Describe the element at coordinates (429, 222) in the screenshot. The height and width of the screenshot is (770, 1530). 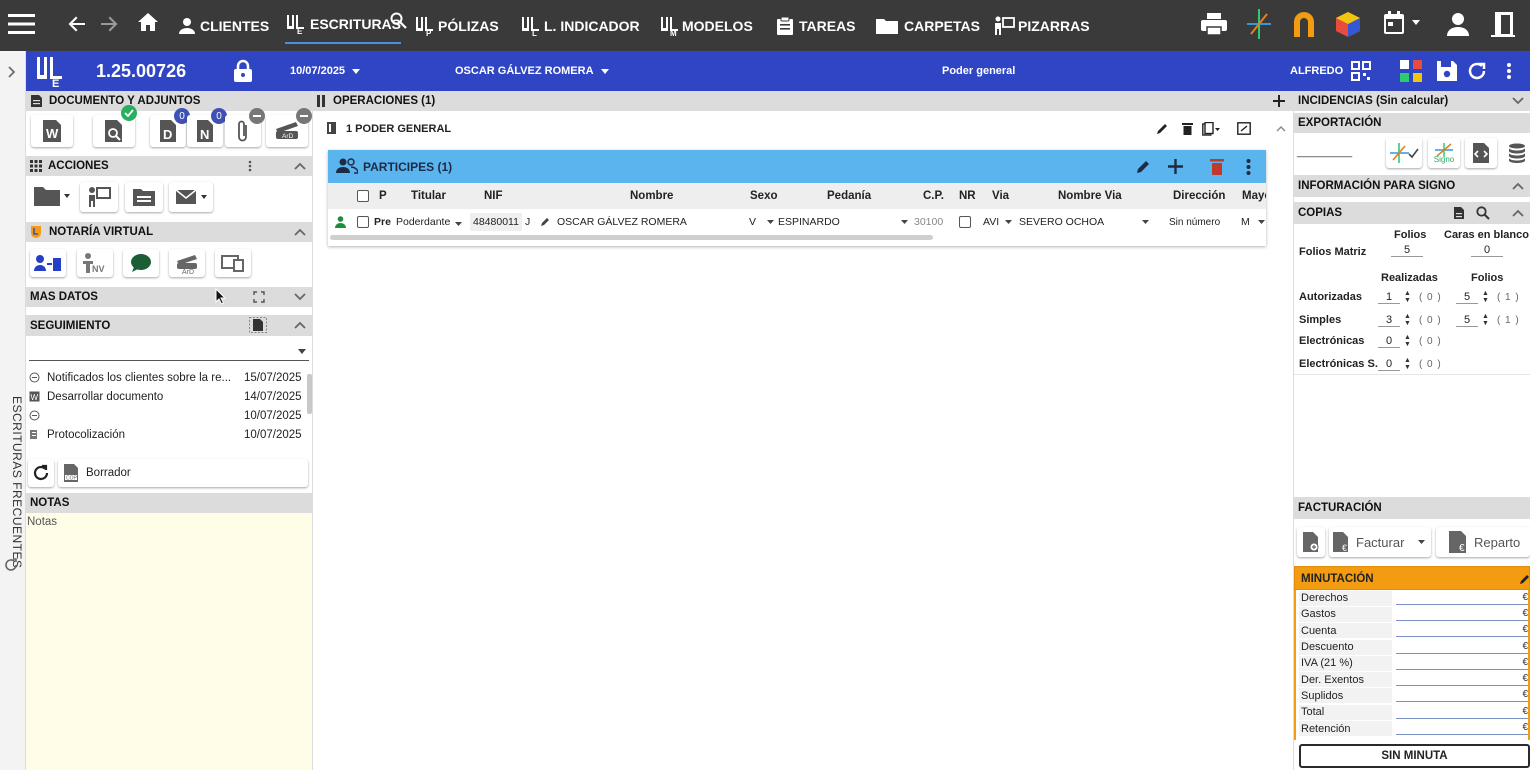
I see `cell-titular-select: Poderdante` at that location.